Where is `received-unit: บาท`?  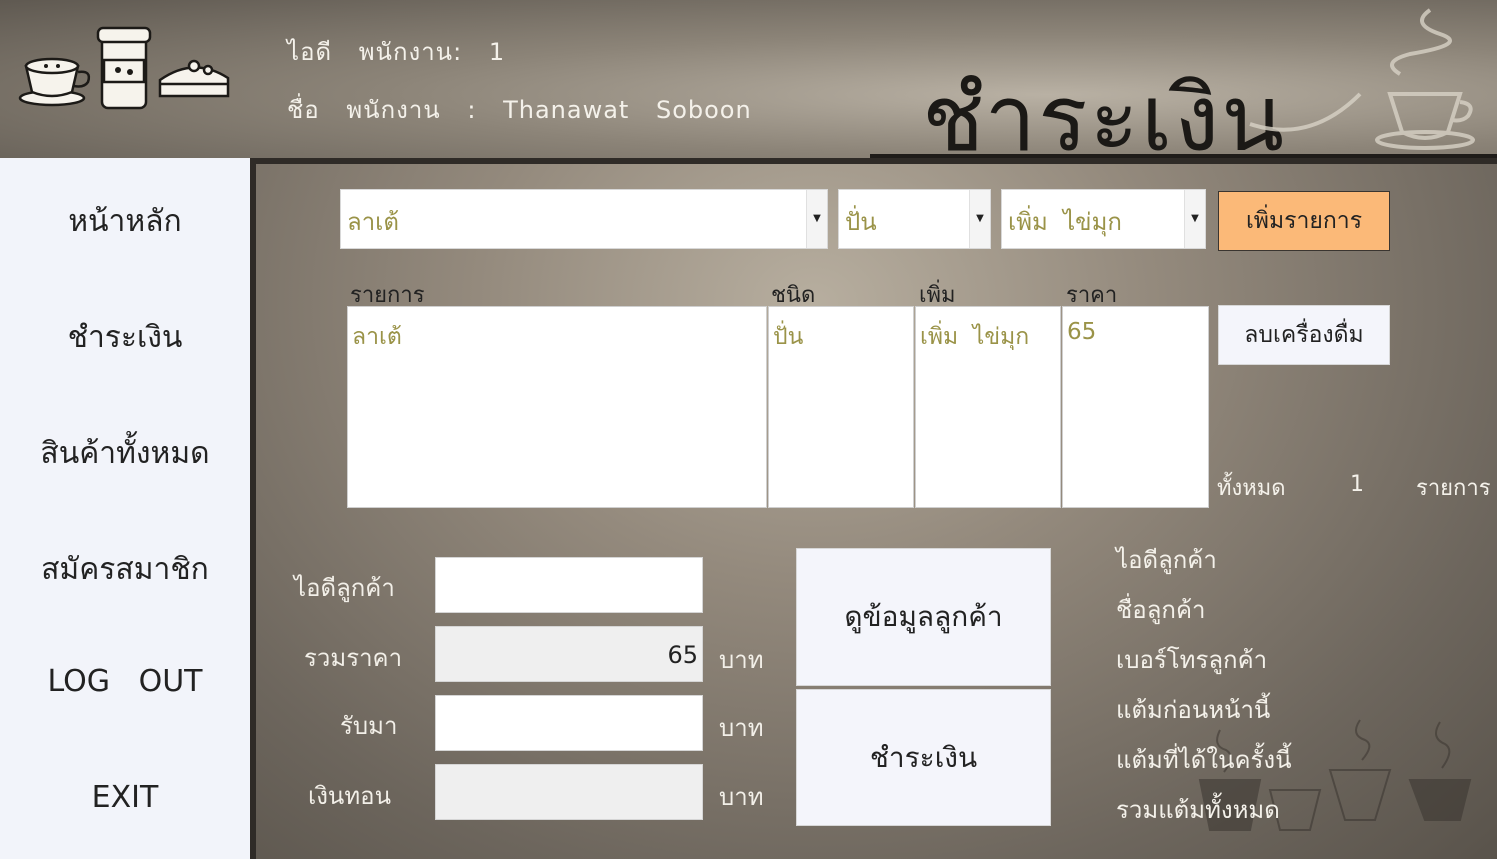 received-unit: บาท is located at coordinates (741, 728).